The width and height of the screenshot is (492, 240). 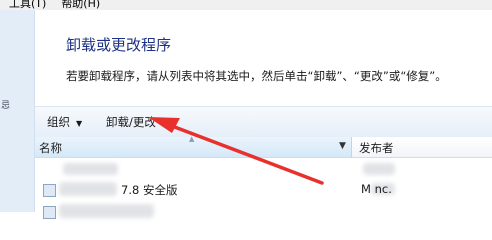 I want to click on nav-pane-text: 忌, so click(x=6, y=106).